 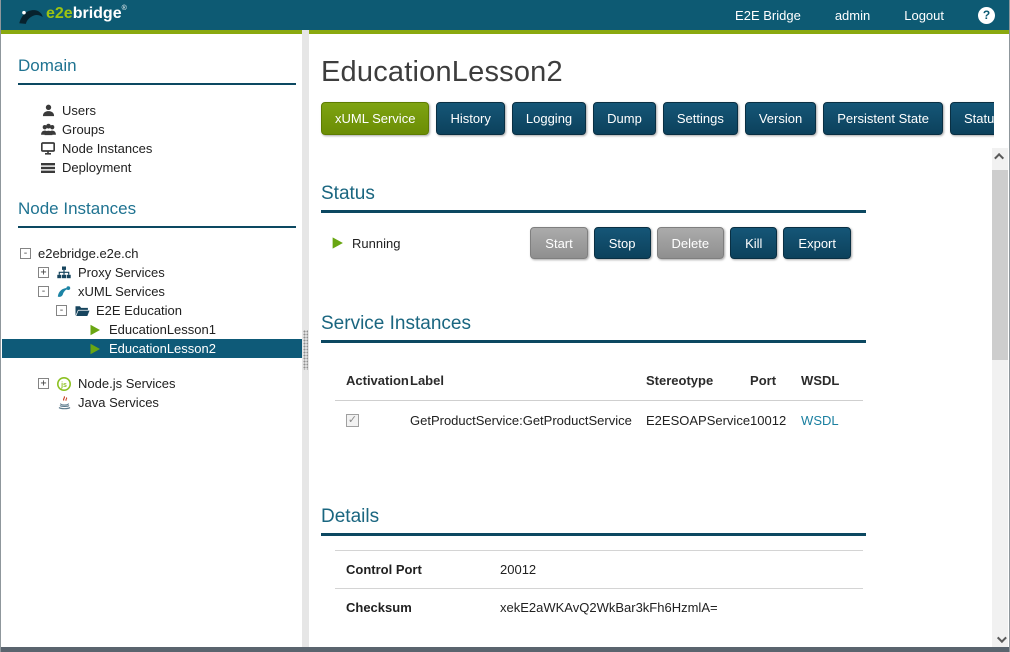 What do you see at coordinates (820, 420) in the screenshot?
I see `wsdl-link: WSDL` at bounding box center [820, 420].